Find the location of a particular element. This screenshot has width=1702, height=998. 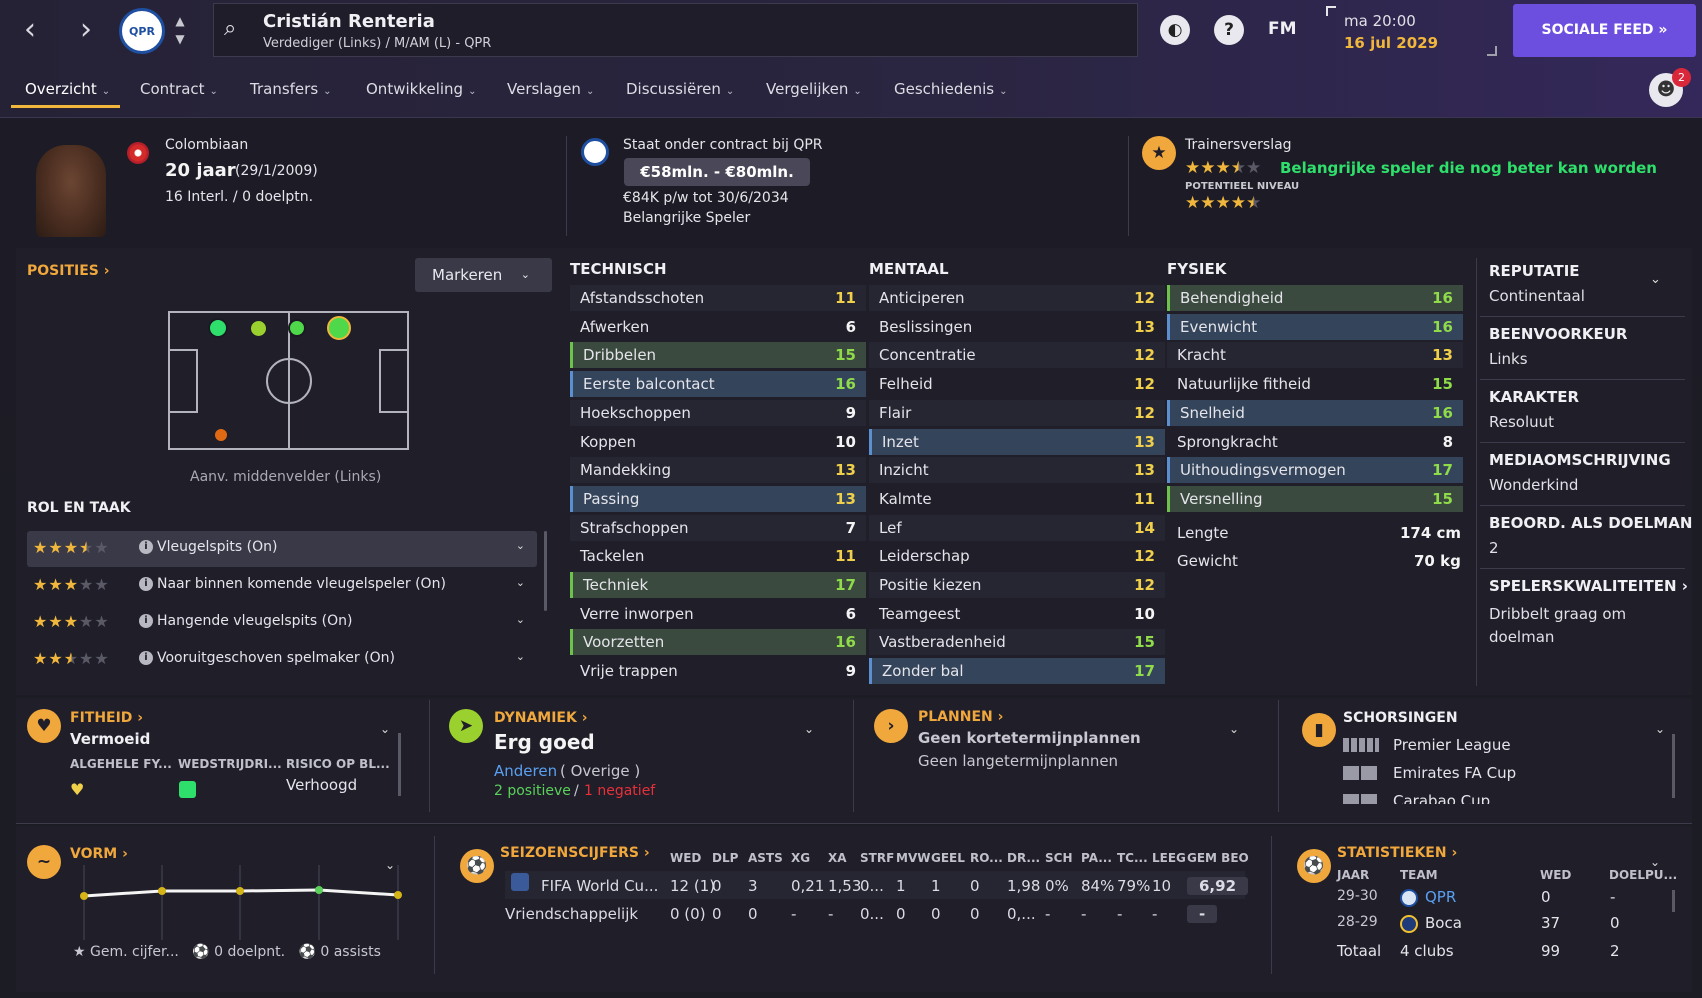

attr-row-mental: Flair 12 is located at coordinates (1017, 412).